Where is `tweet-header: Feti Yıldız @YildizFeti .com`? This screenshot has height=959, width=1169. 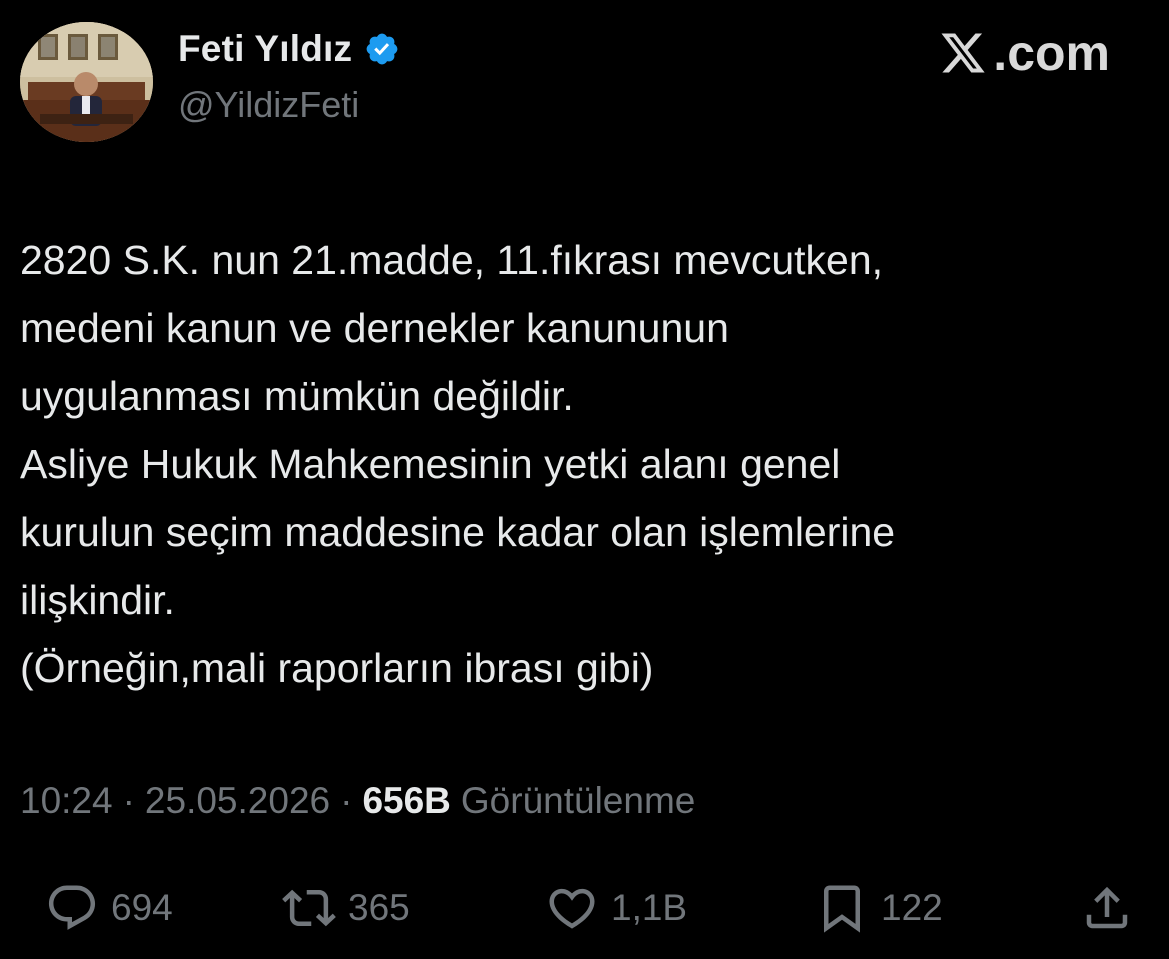
tweet-header: Feti Yıldız @YildizFeti .com is located at coordinates (585, 84).